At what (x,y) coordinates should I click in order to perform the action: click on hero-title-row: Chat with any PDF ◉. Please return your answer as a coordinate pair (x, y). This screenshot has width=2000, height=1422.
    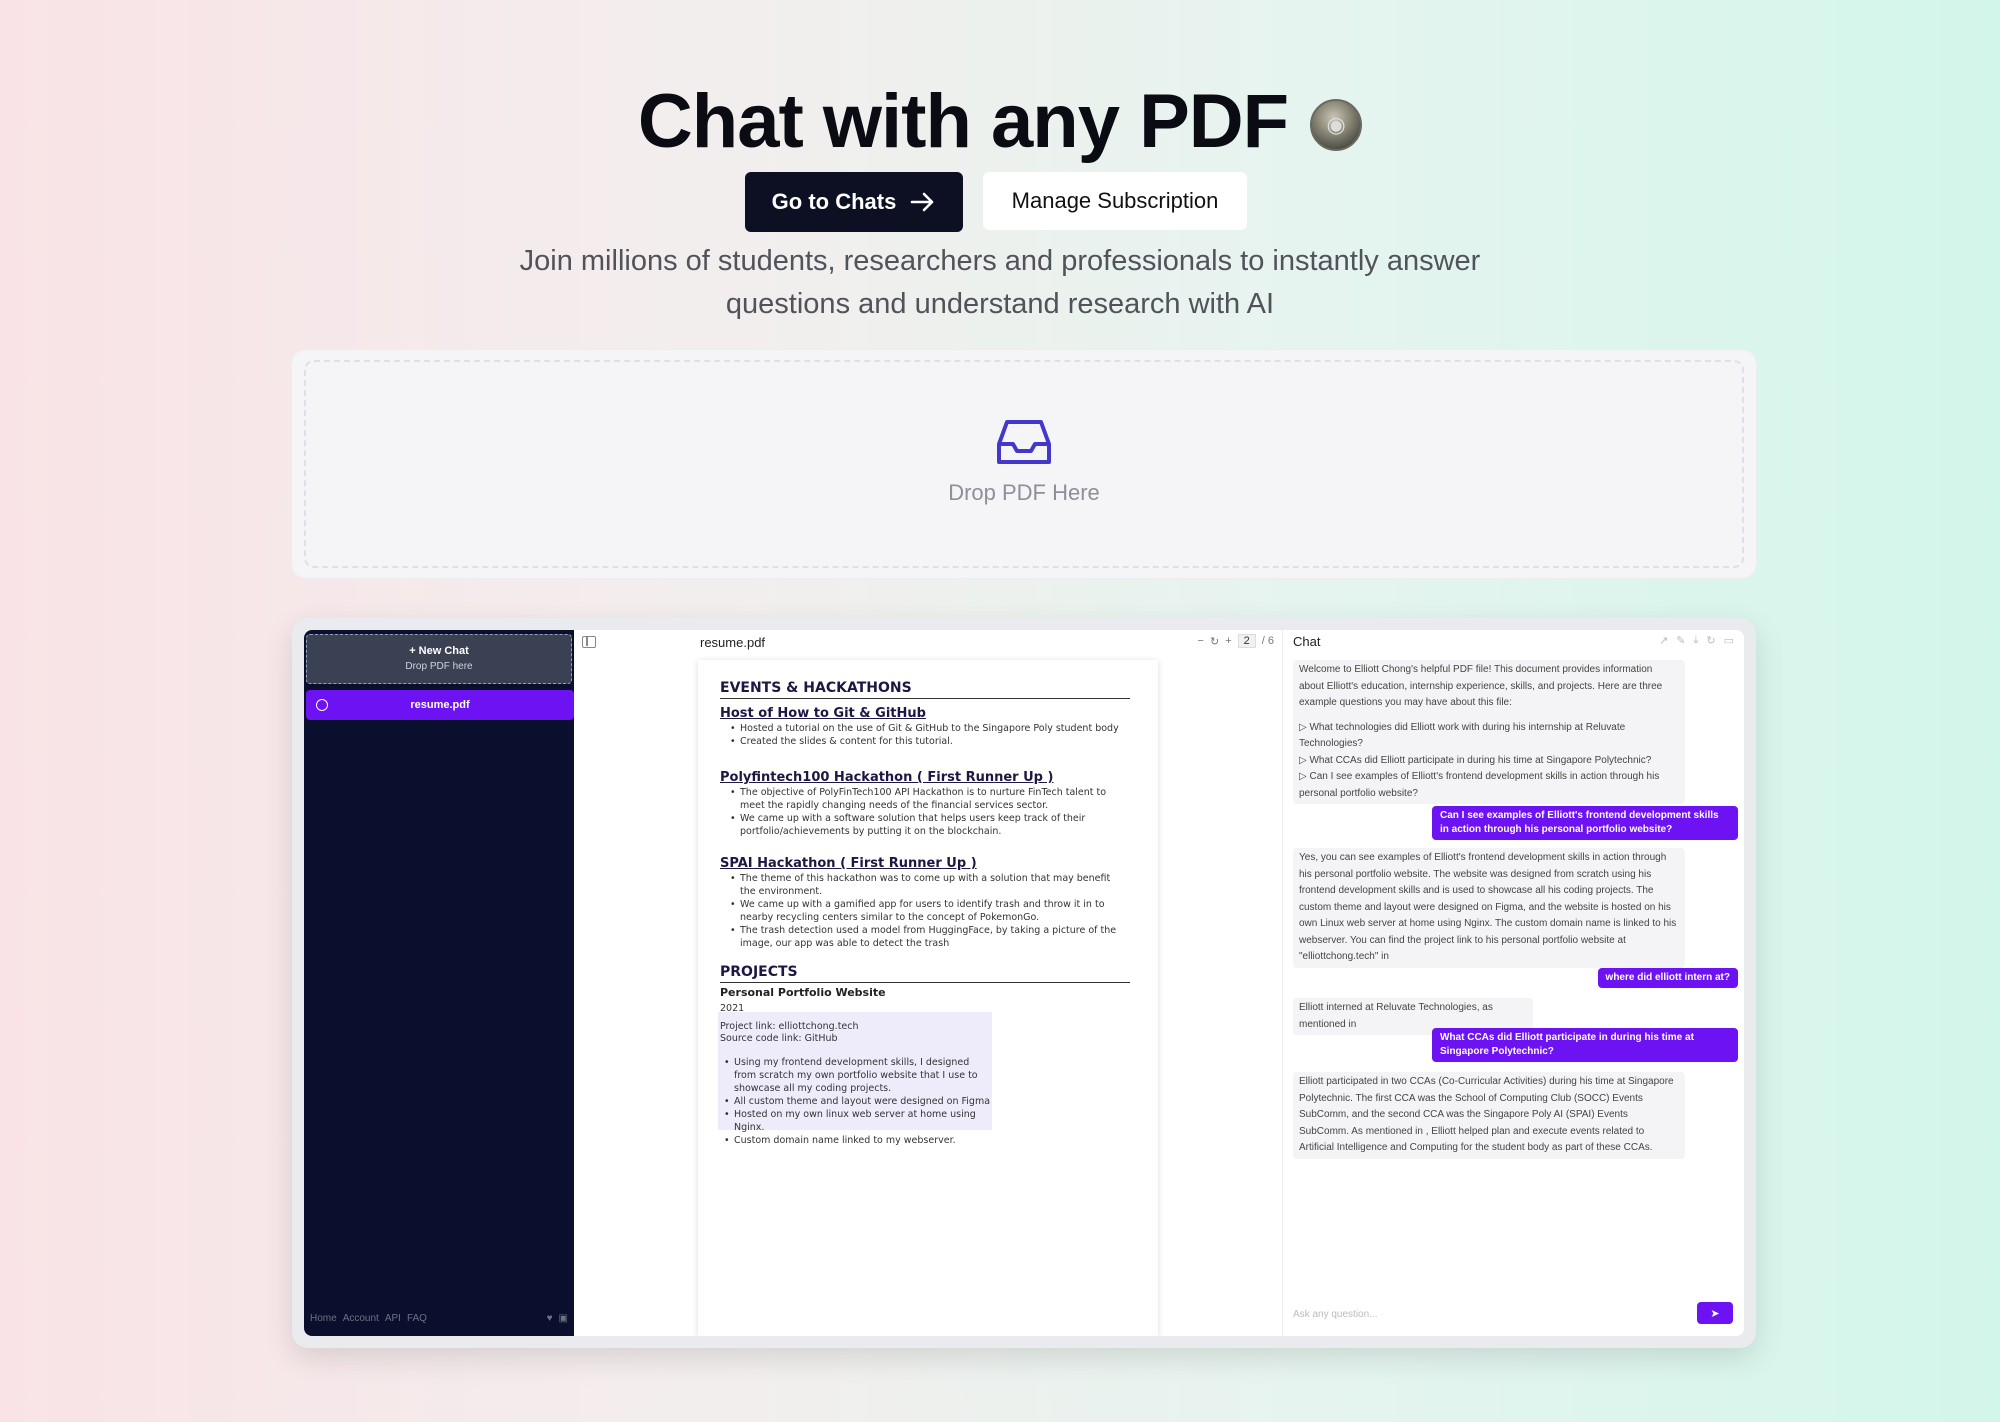
    Looking at the image, I should click on (1000, 121).